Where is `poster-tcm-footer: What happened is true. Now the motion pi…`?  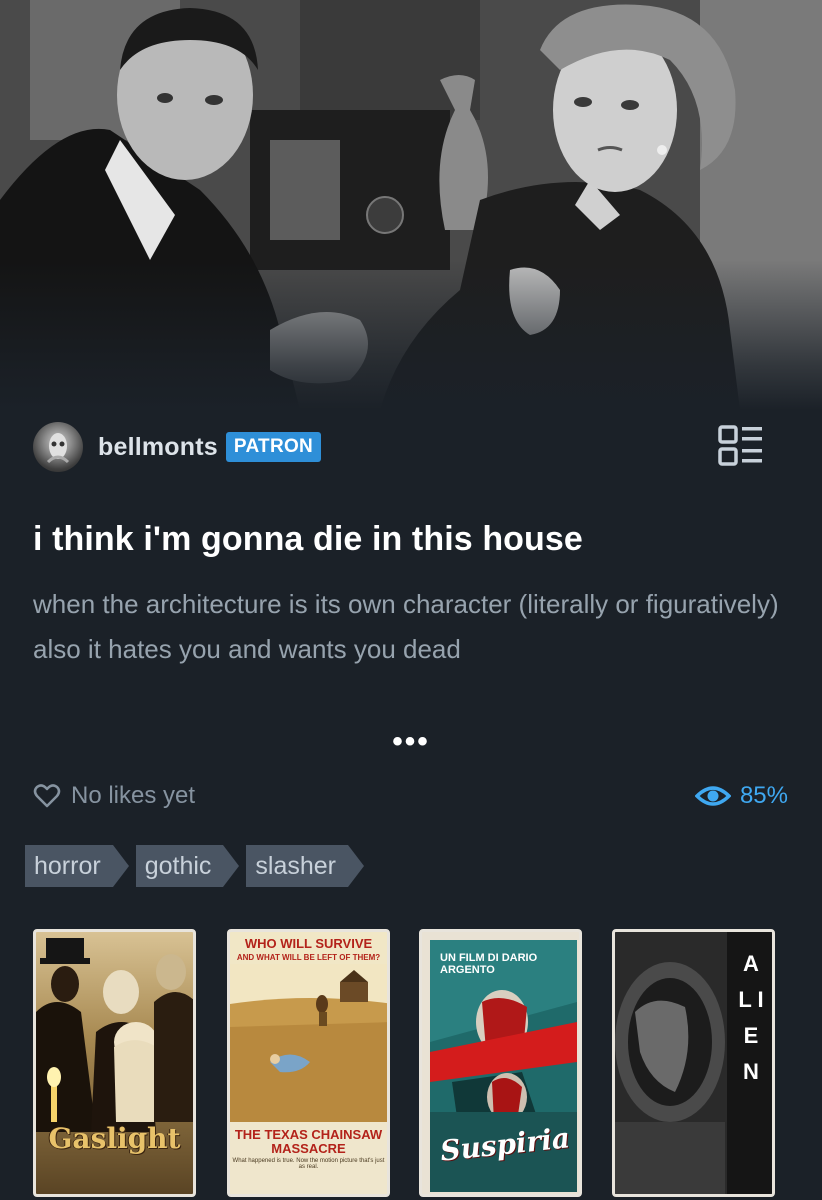 poster-tcm-footer: What happened is true. Now the motion pi… is located at coordinates (308, 1164).